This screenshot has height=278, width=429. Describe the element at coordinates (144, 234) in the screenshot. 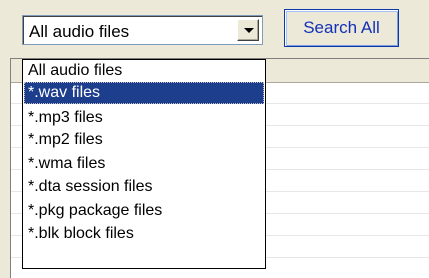

I see `dropdown-option-blk: *.blk block files` at that location.